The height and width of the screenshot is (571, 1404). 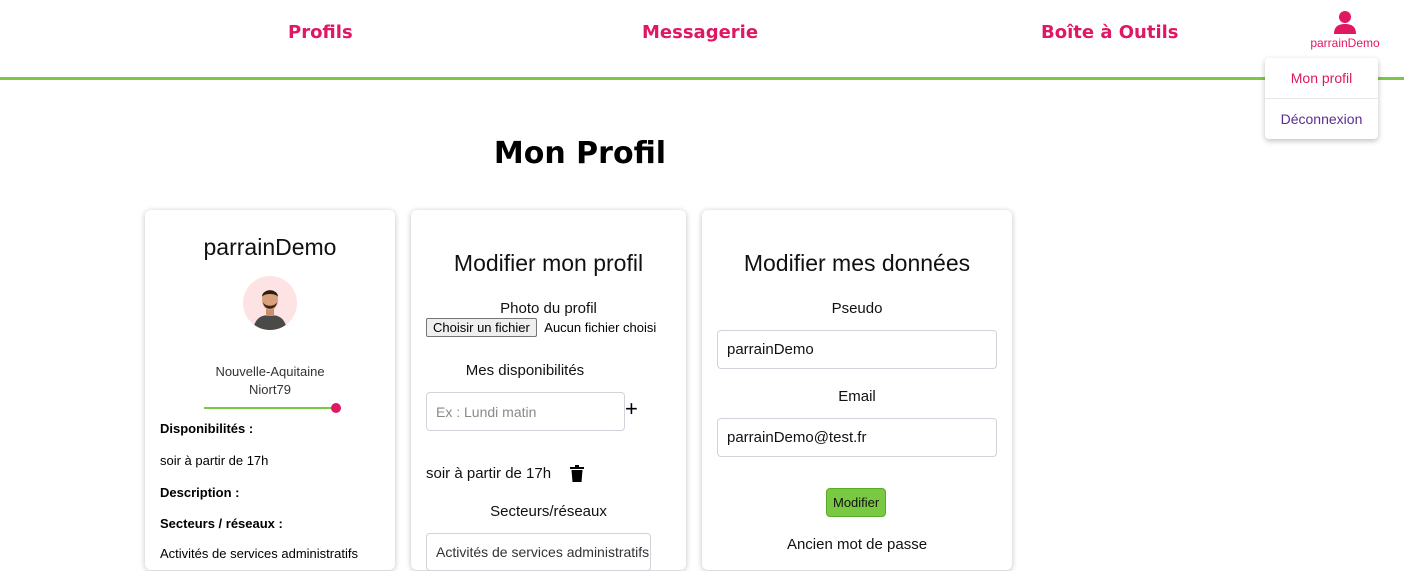 I want to click on dispo-heading: Disponibilités :, so click(x=207, y=428).